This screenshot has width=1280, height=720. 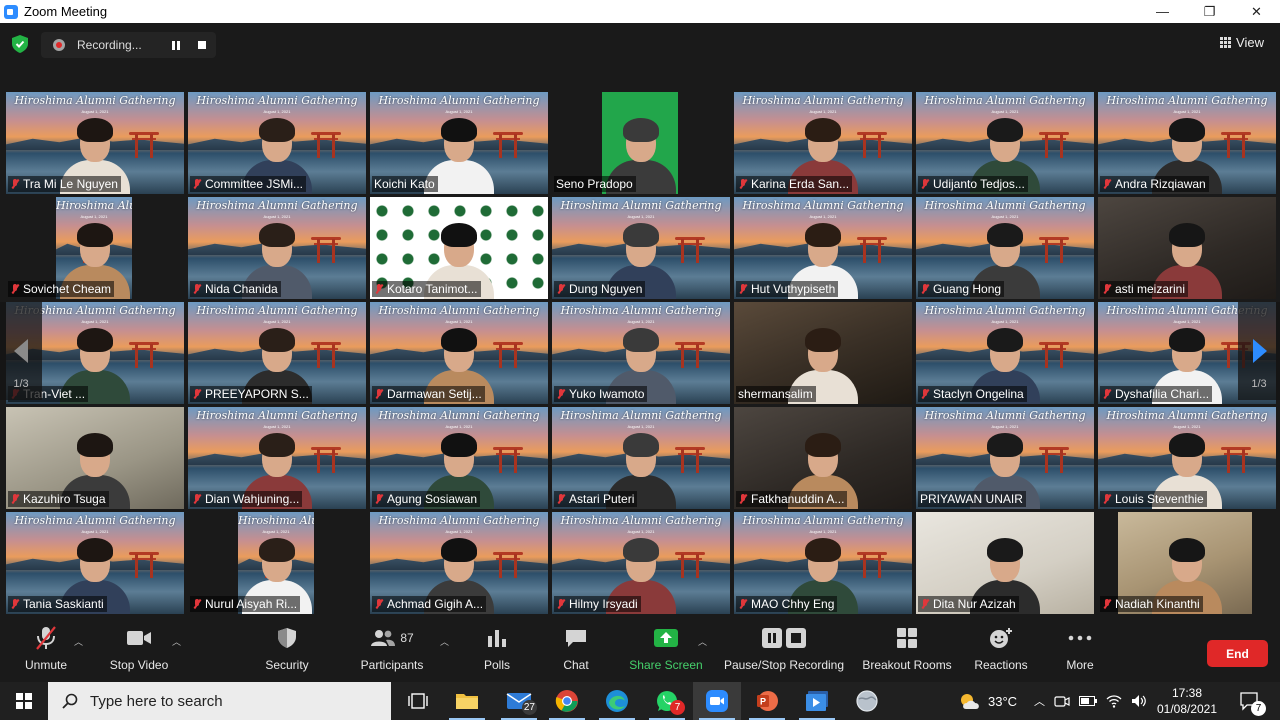 What do you see at coordinates (602, 499) in the screenshot?
I see `participant-name: Astari Puteri` at bounding box center [602, 499].